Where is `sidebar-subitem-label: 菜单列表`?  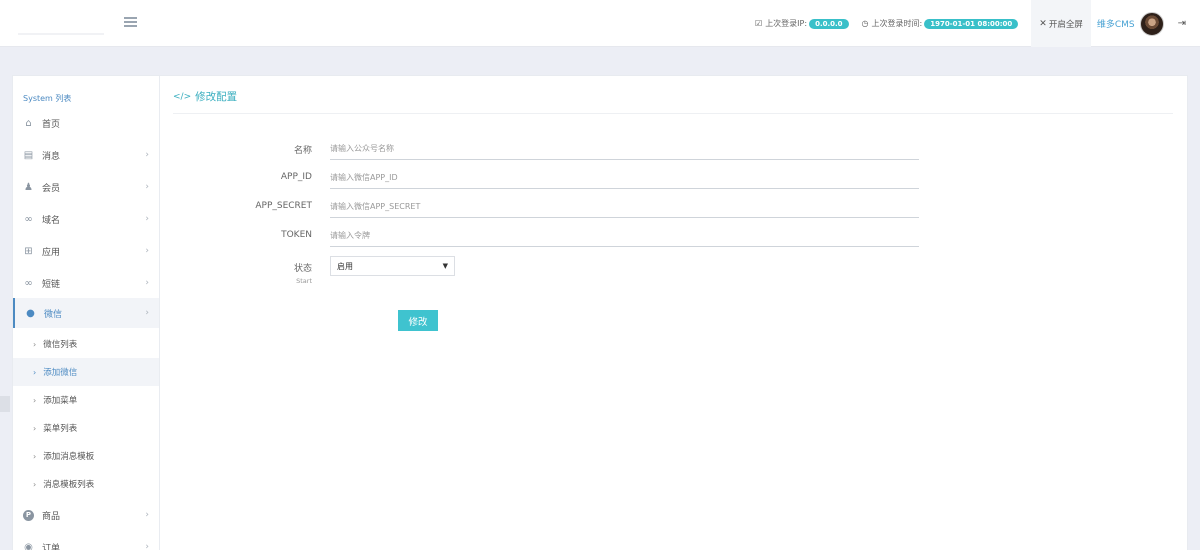 sidebar-subitem-label: 菜单列表 is located at coordinates (60, 429).